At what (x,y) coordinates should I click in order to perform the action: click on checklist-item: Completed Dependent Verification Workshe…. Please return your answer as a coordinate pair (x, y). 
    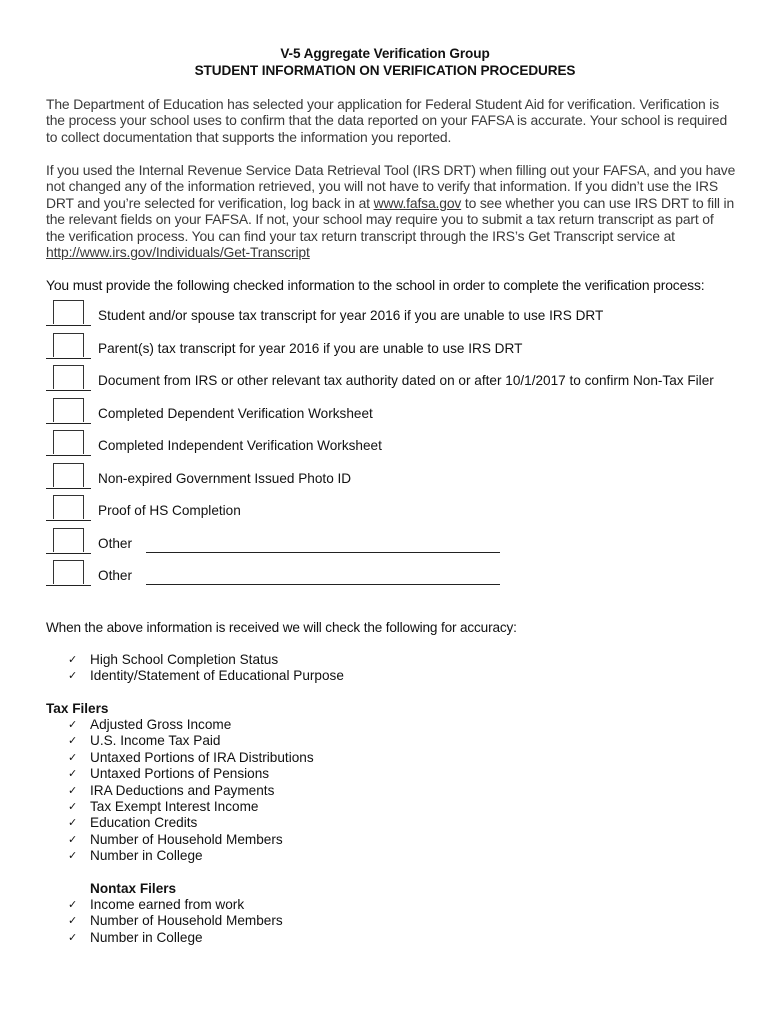
    Looking at the image, I should click on (396, 413).